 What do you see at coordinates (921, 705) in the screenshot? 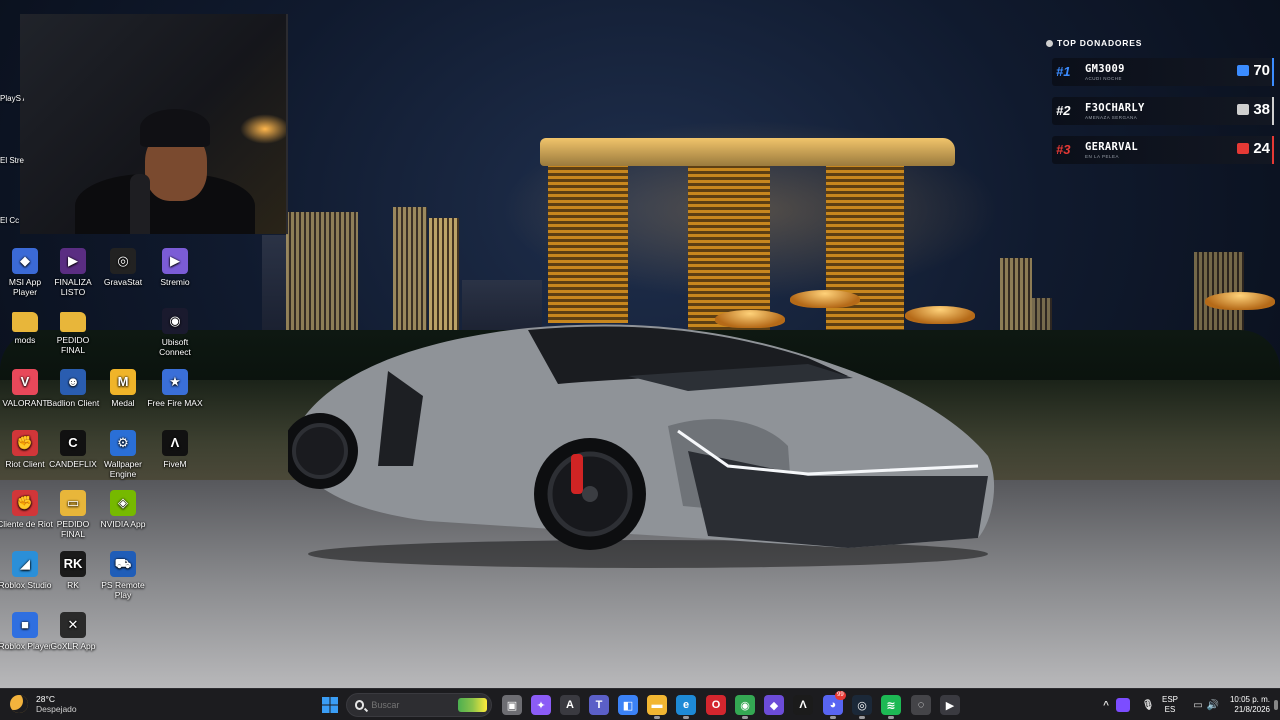
I see `app-icon-circle: ◌` at bounding box center [921, 705].